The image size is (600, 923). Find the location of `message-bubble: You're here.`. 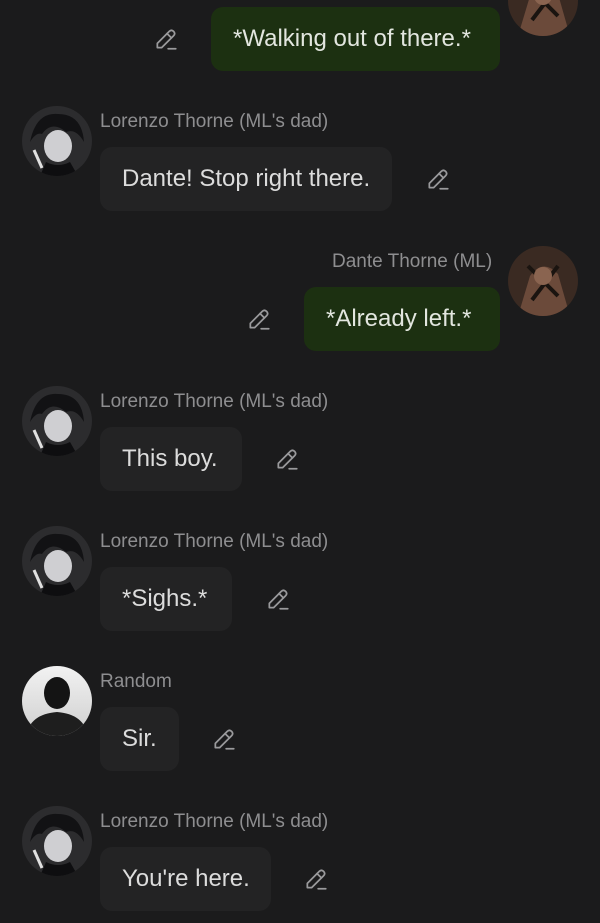

message-bubble: You're here. is located at coordinates (185, 879).